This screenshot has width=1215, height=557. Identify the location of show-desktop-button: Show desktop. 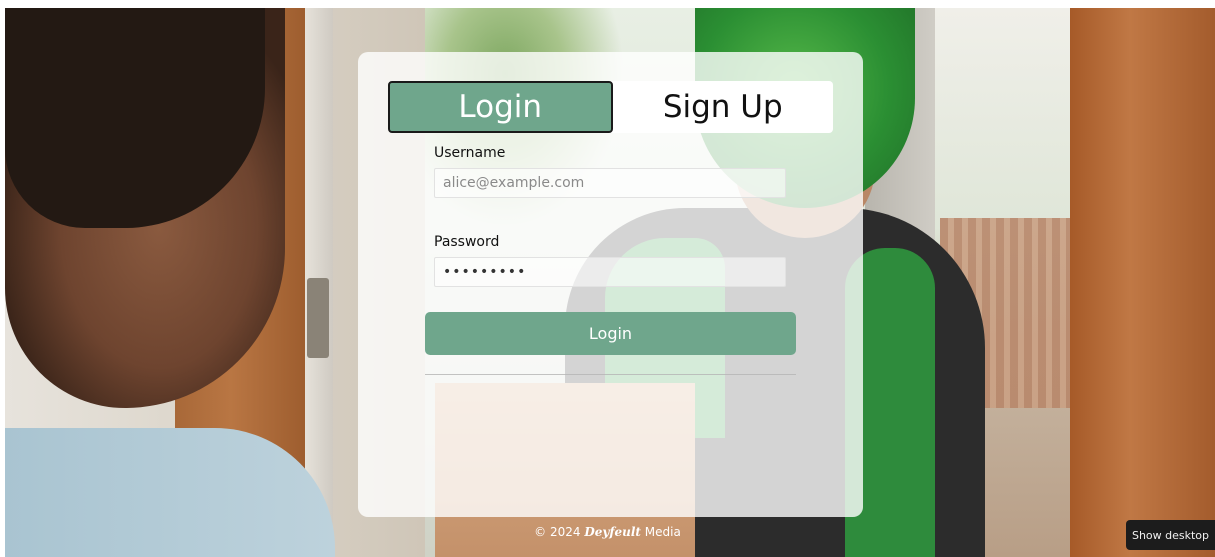
(1170, 535).